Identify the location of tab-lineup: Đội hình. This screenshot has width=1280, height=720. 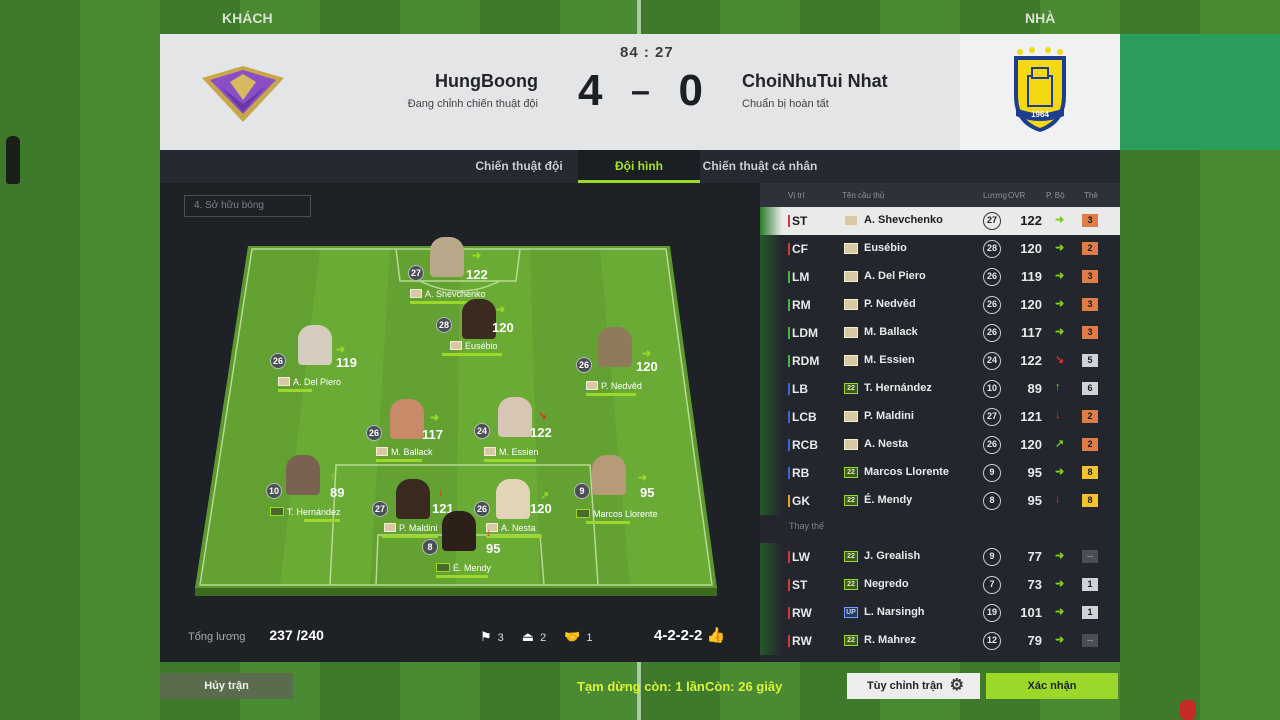
(639, 166).